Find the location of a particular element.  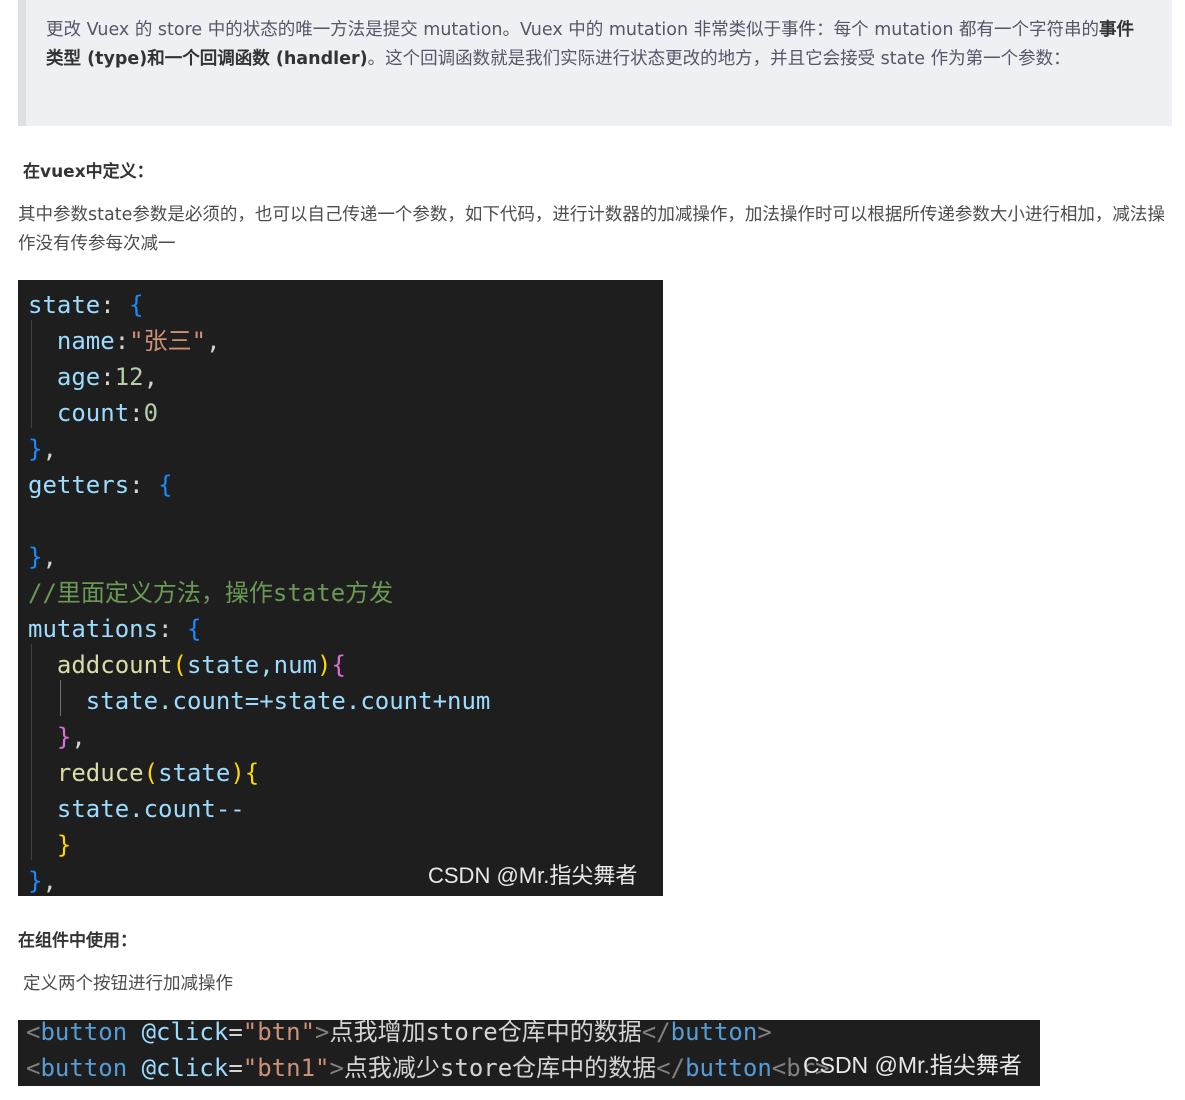

code-line: state: { is located at coordinates (86, 305).